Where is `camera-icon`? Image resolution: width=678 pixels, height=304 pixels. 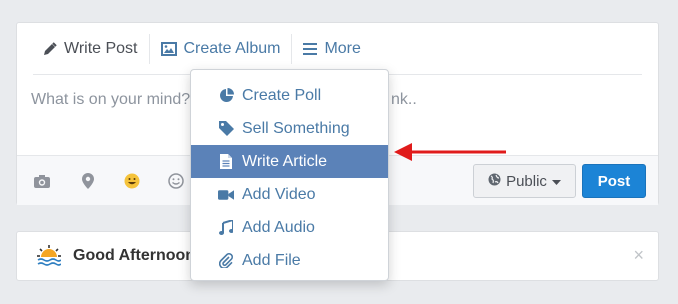 camera-icon is located at coordinates (42, 181).